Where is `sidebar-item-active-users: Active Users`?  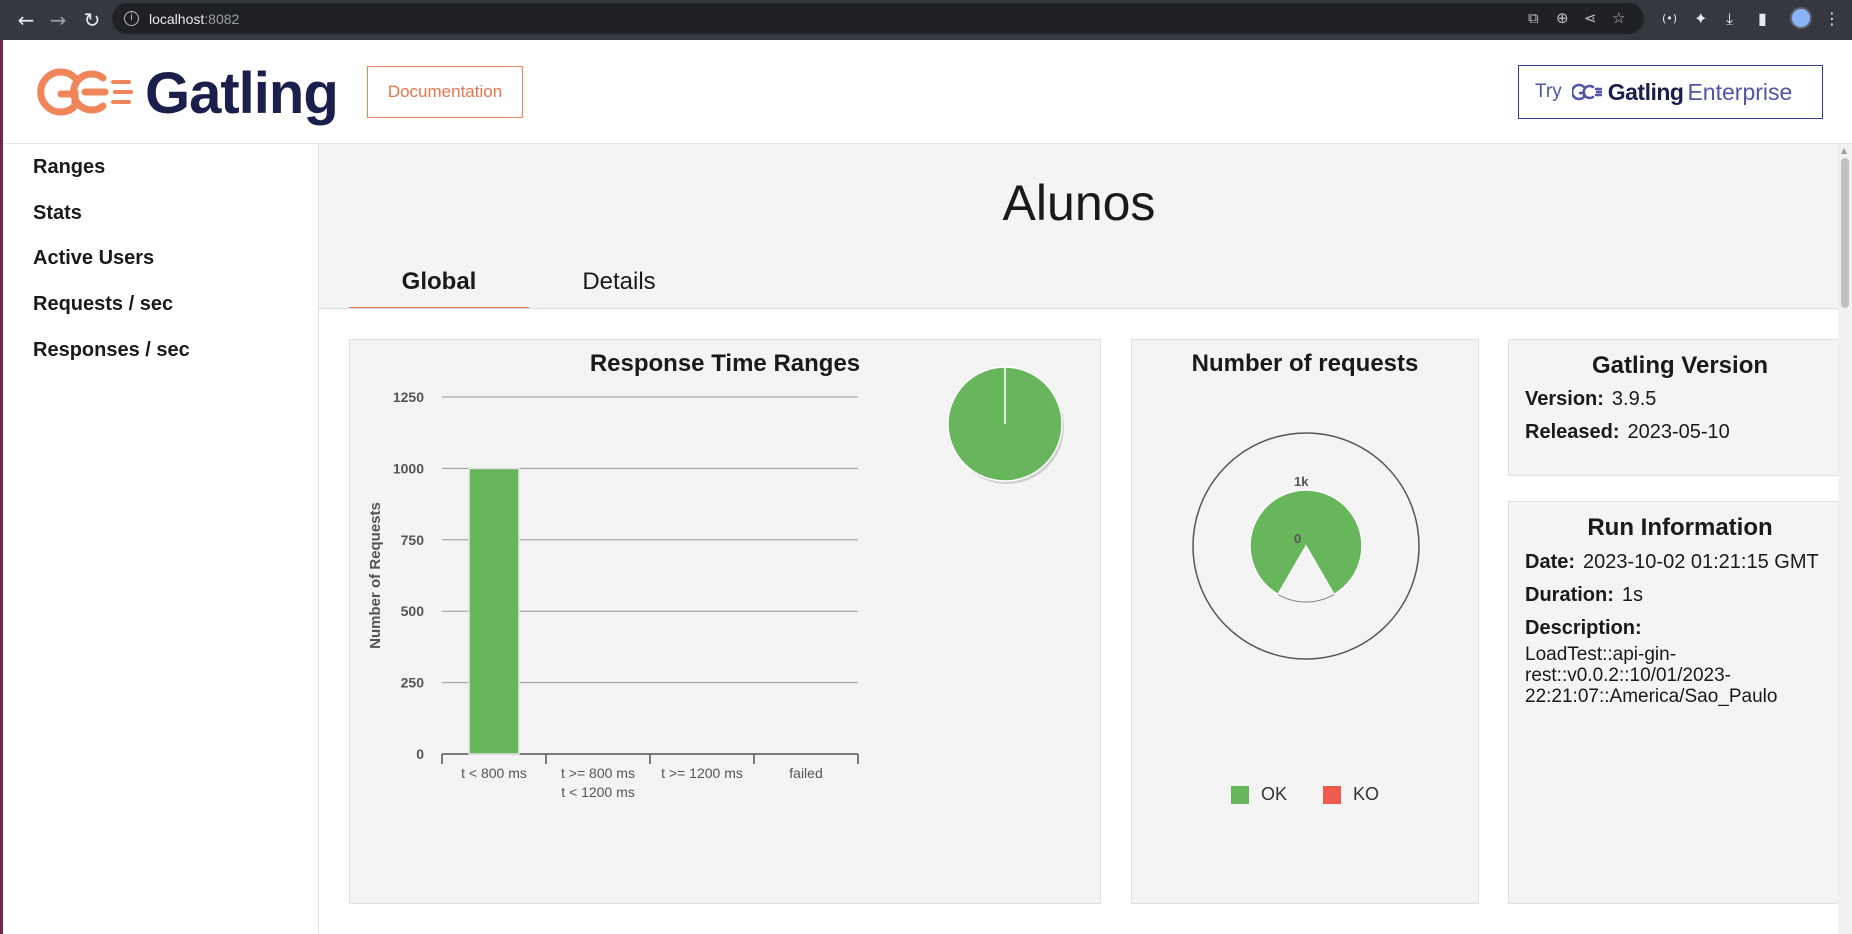
sidebar-item-active-users: Active Users is located at coordinates (93, 258).